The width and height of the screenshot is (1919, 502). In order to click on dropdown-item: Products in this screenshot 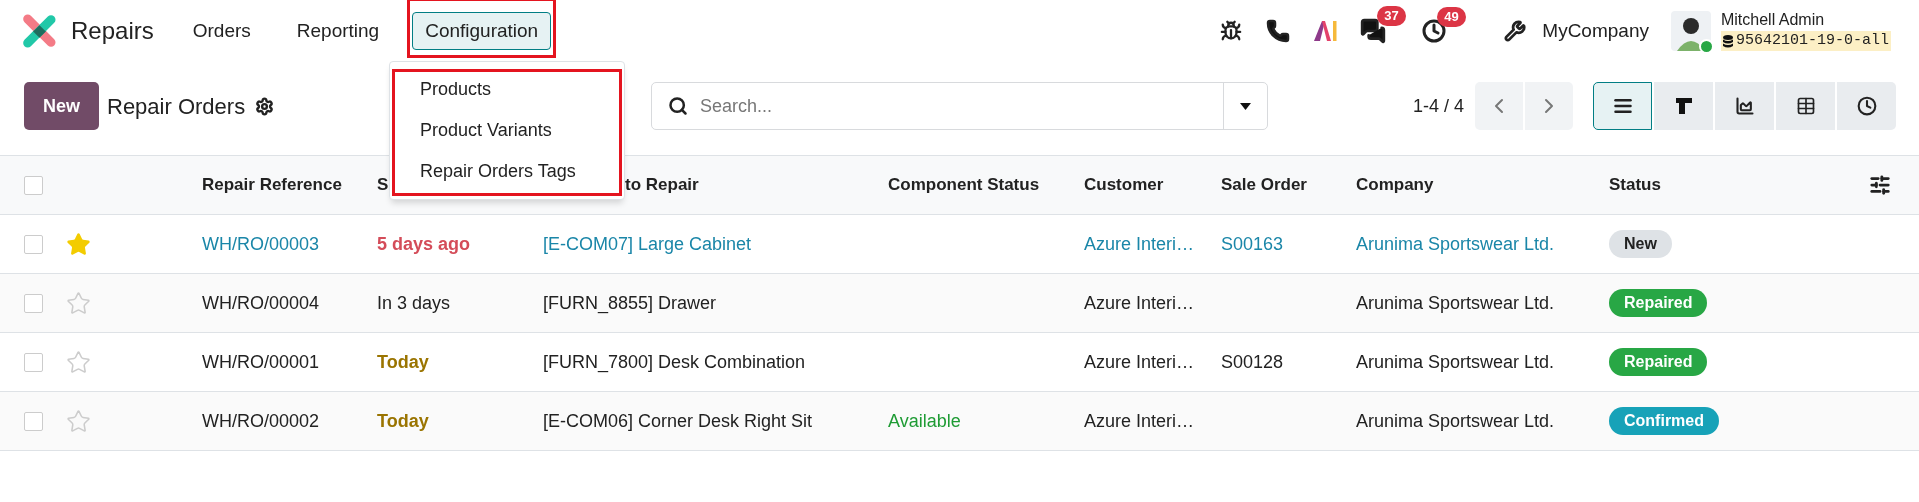, I will do `click(456, 89)`.